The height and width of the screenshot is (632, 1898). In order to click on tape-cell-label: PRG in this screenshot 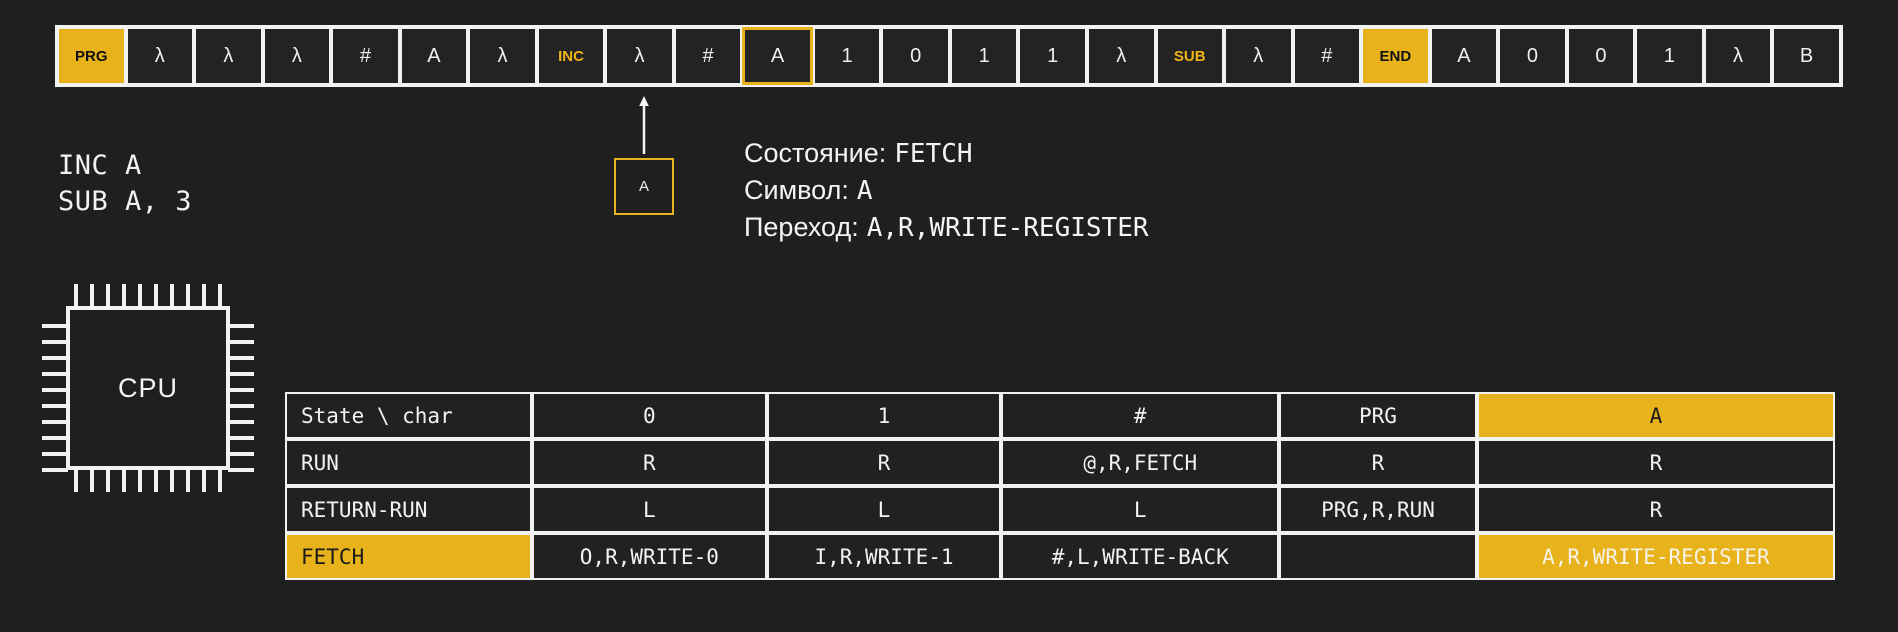, I will do `click(91, 56)`.